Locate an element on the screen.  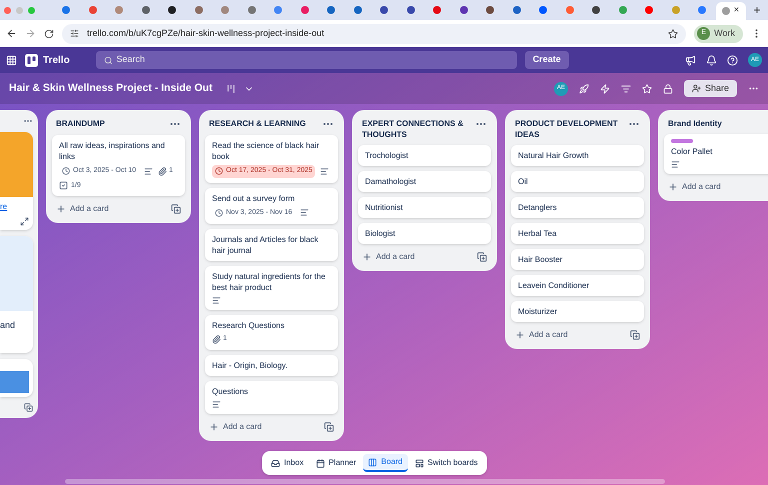
list-title: BRAINDUMP is located at coordinates (80, 123).